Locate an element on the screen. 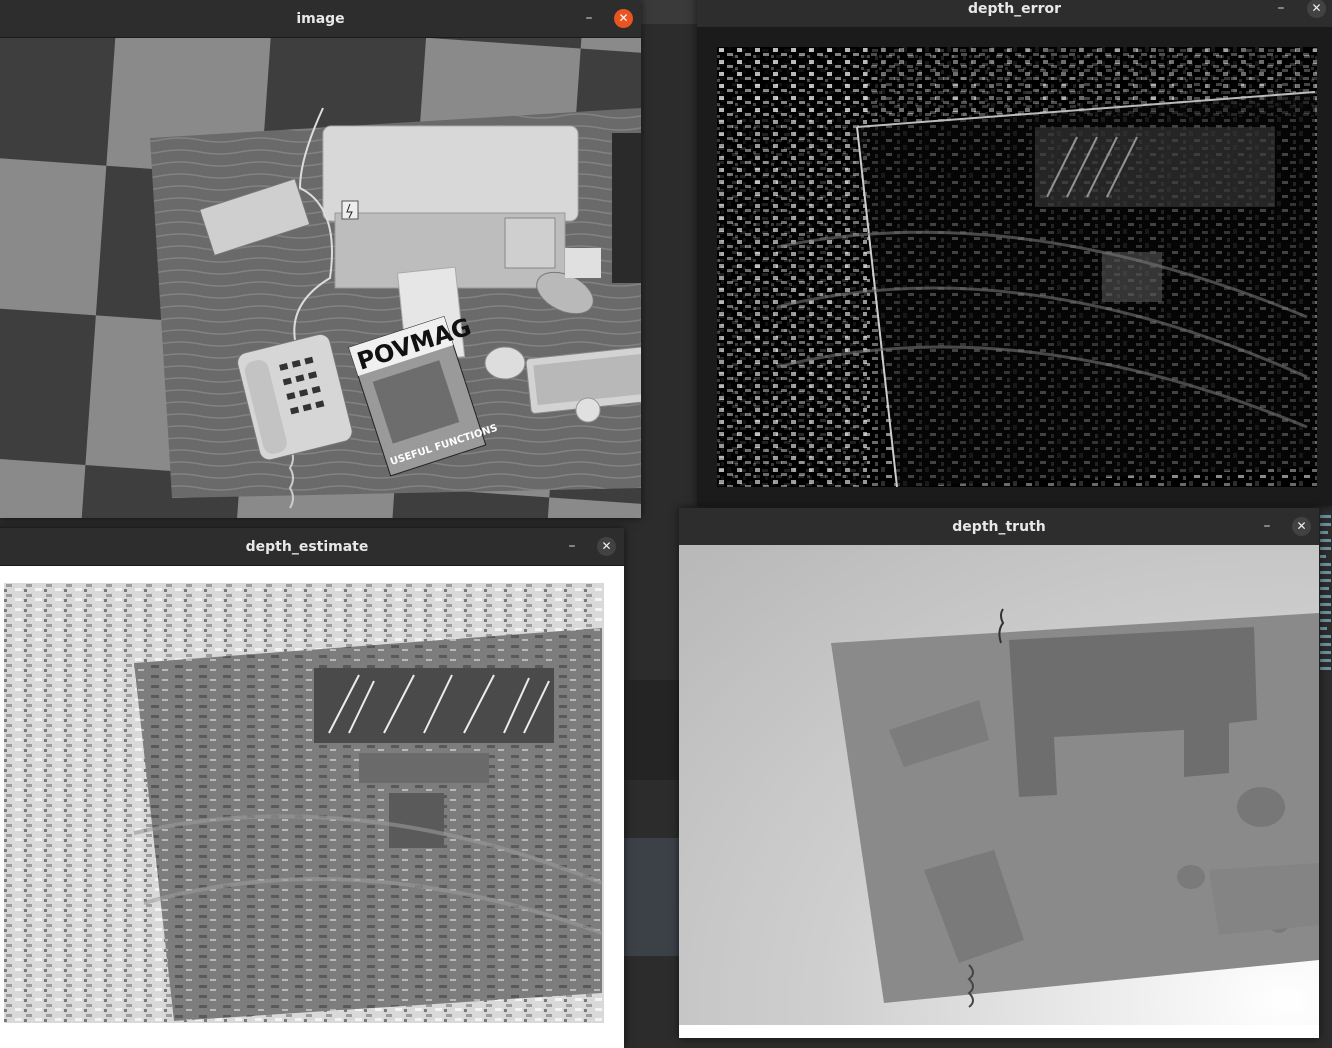 Image resolution: width=1332 pixels, height=1048 pixels. background-code-editor is located at coordinates (1325, 610).